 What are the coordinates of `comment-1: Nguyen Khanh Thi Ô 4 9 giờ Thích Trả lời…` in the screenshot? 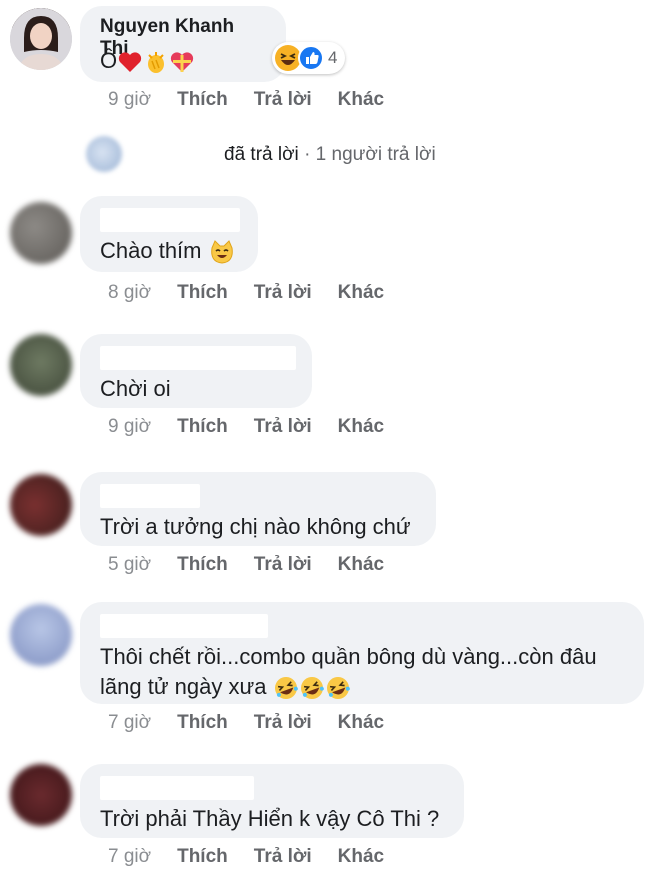 It's located at (330, 65).